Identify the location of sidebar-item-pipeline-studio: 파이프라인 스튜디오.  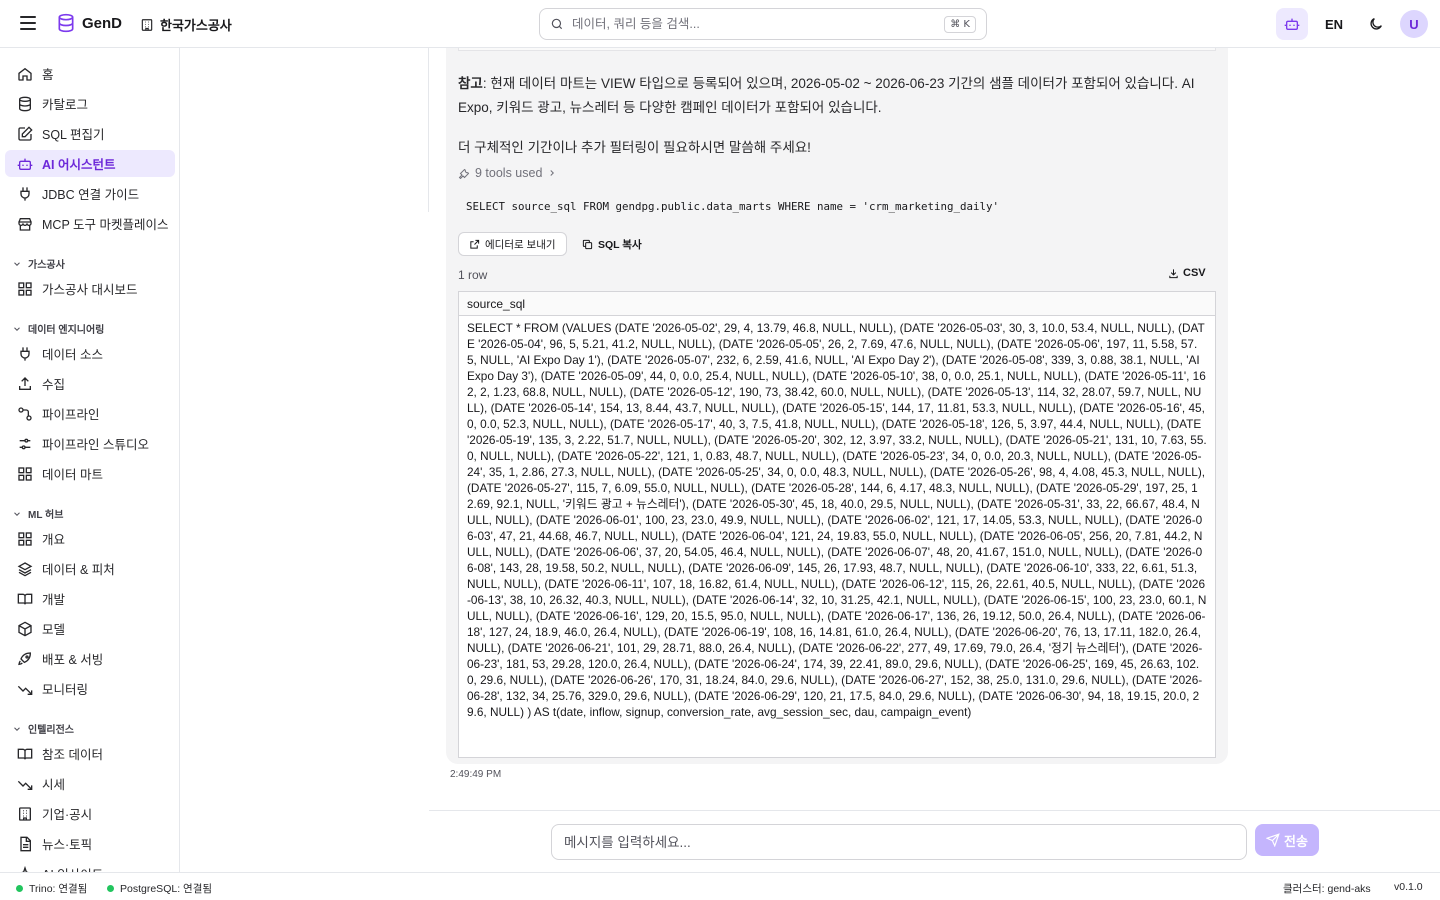
(90, 443).